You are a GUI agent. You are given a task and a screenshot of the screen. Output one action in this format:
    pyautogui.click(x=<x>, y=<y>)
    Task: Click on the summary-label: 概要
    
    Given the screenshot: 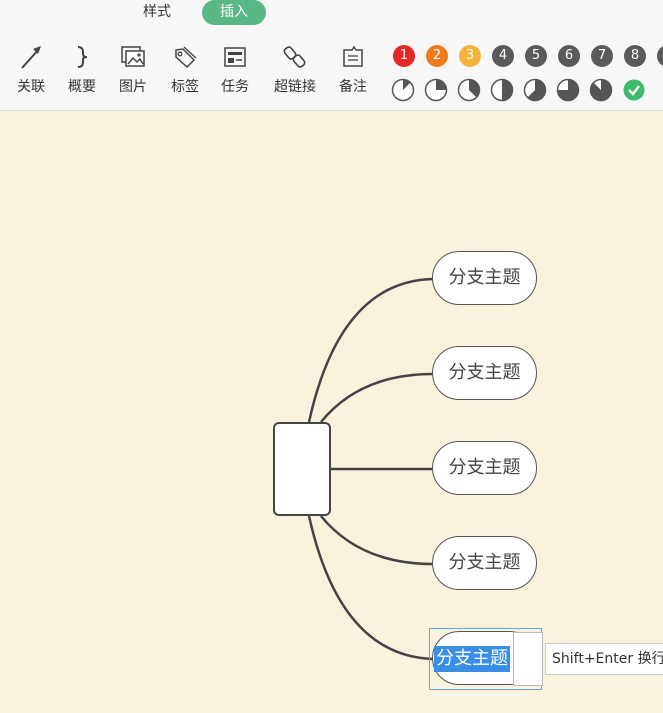 What is the action you would take?
    pyautogui.click(x=82, y=87)
    